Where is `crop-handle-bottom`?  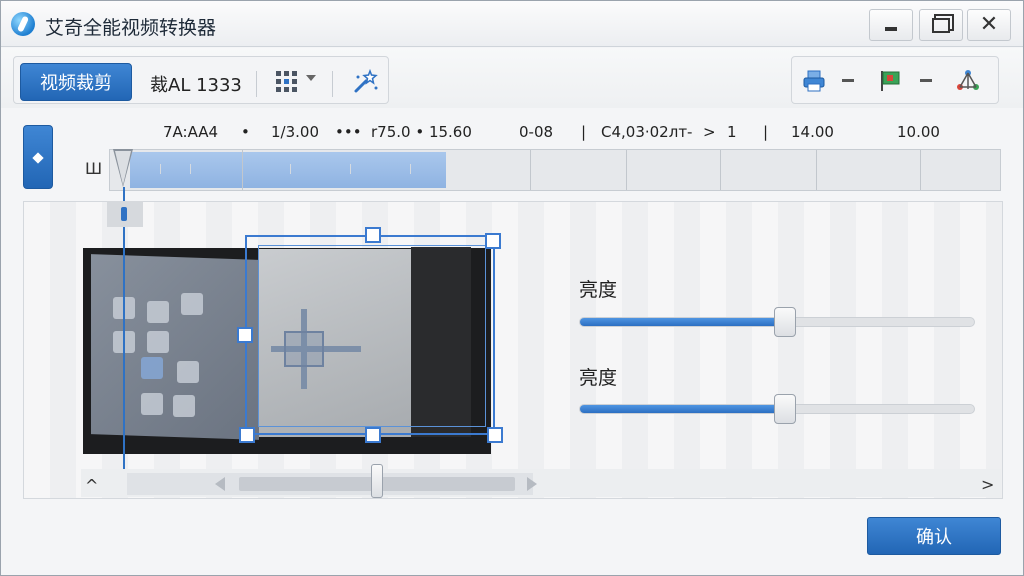 crop-handle-bottom is located at coordinates (373, 435).